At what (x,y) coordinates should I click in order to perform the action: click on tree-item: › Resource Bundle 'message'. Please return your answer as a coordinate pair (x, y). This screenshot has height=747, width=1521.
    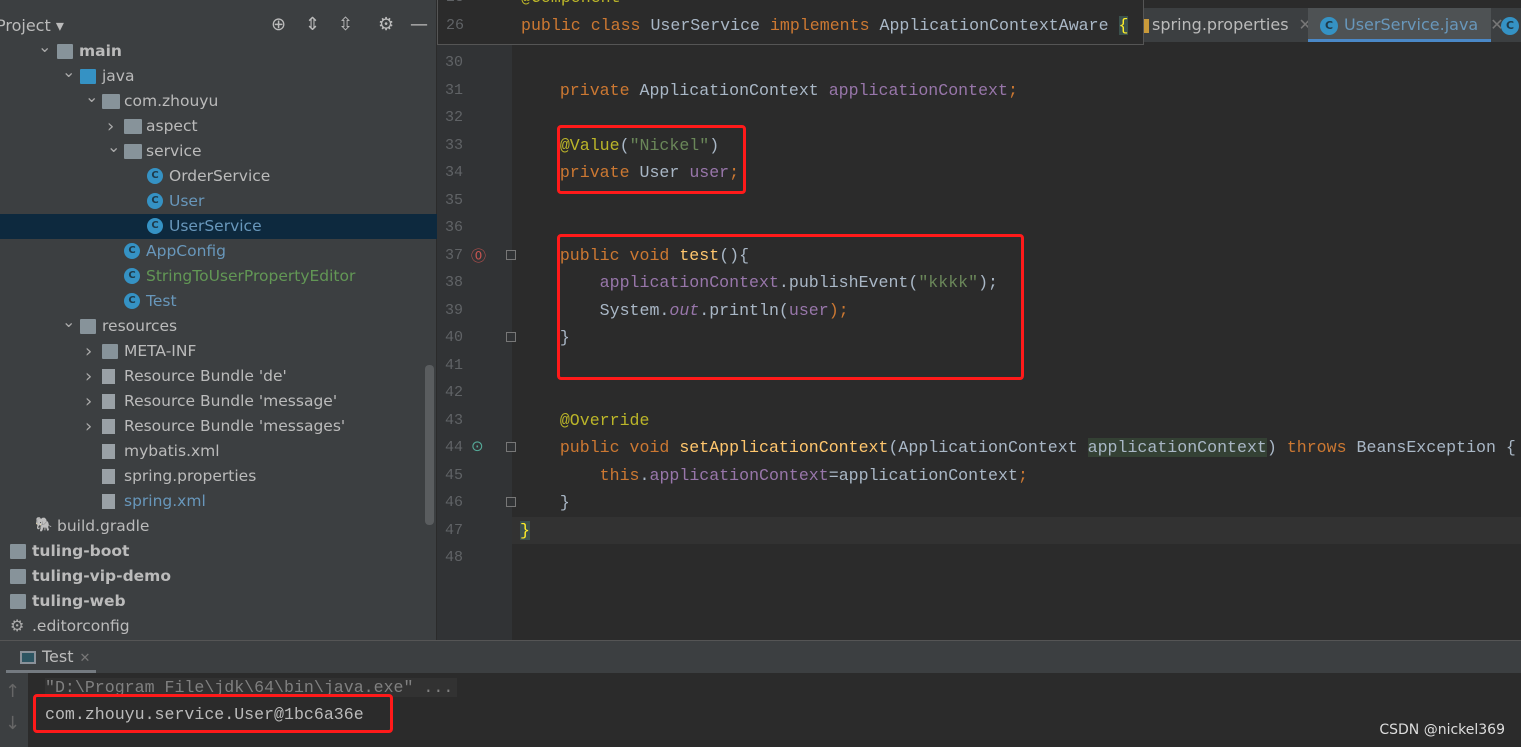
    Looking at the image, I should click on (218, 401).